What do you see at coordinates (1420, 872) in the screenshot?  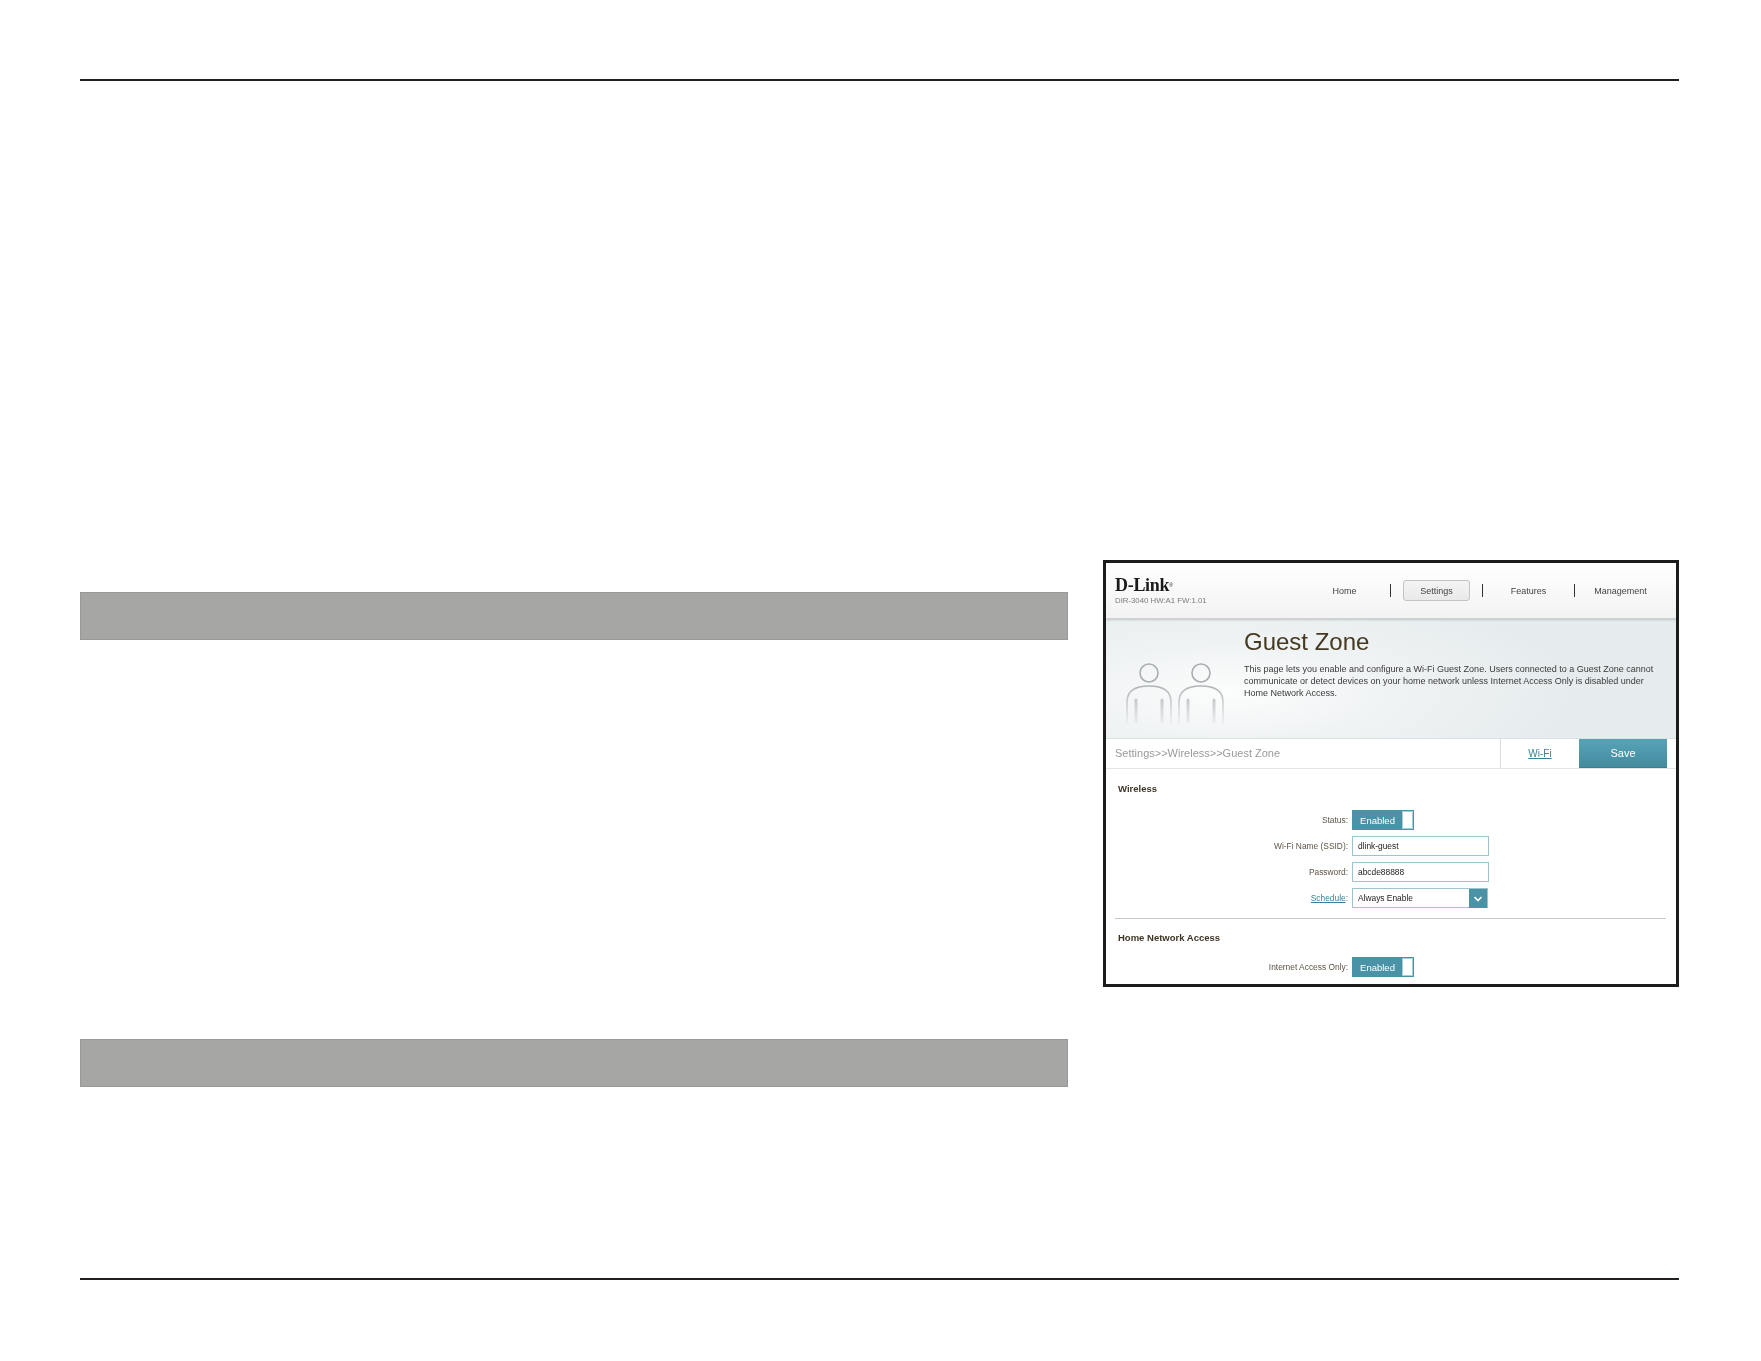 I see `text-field: abcde88888` at bounding box center [1420, 872].